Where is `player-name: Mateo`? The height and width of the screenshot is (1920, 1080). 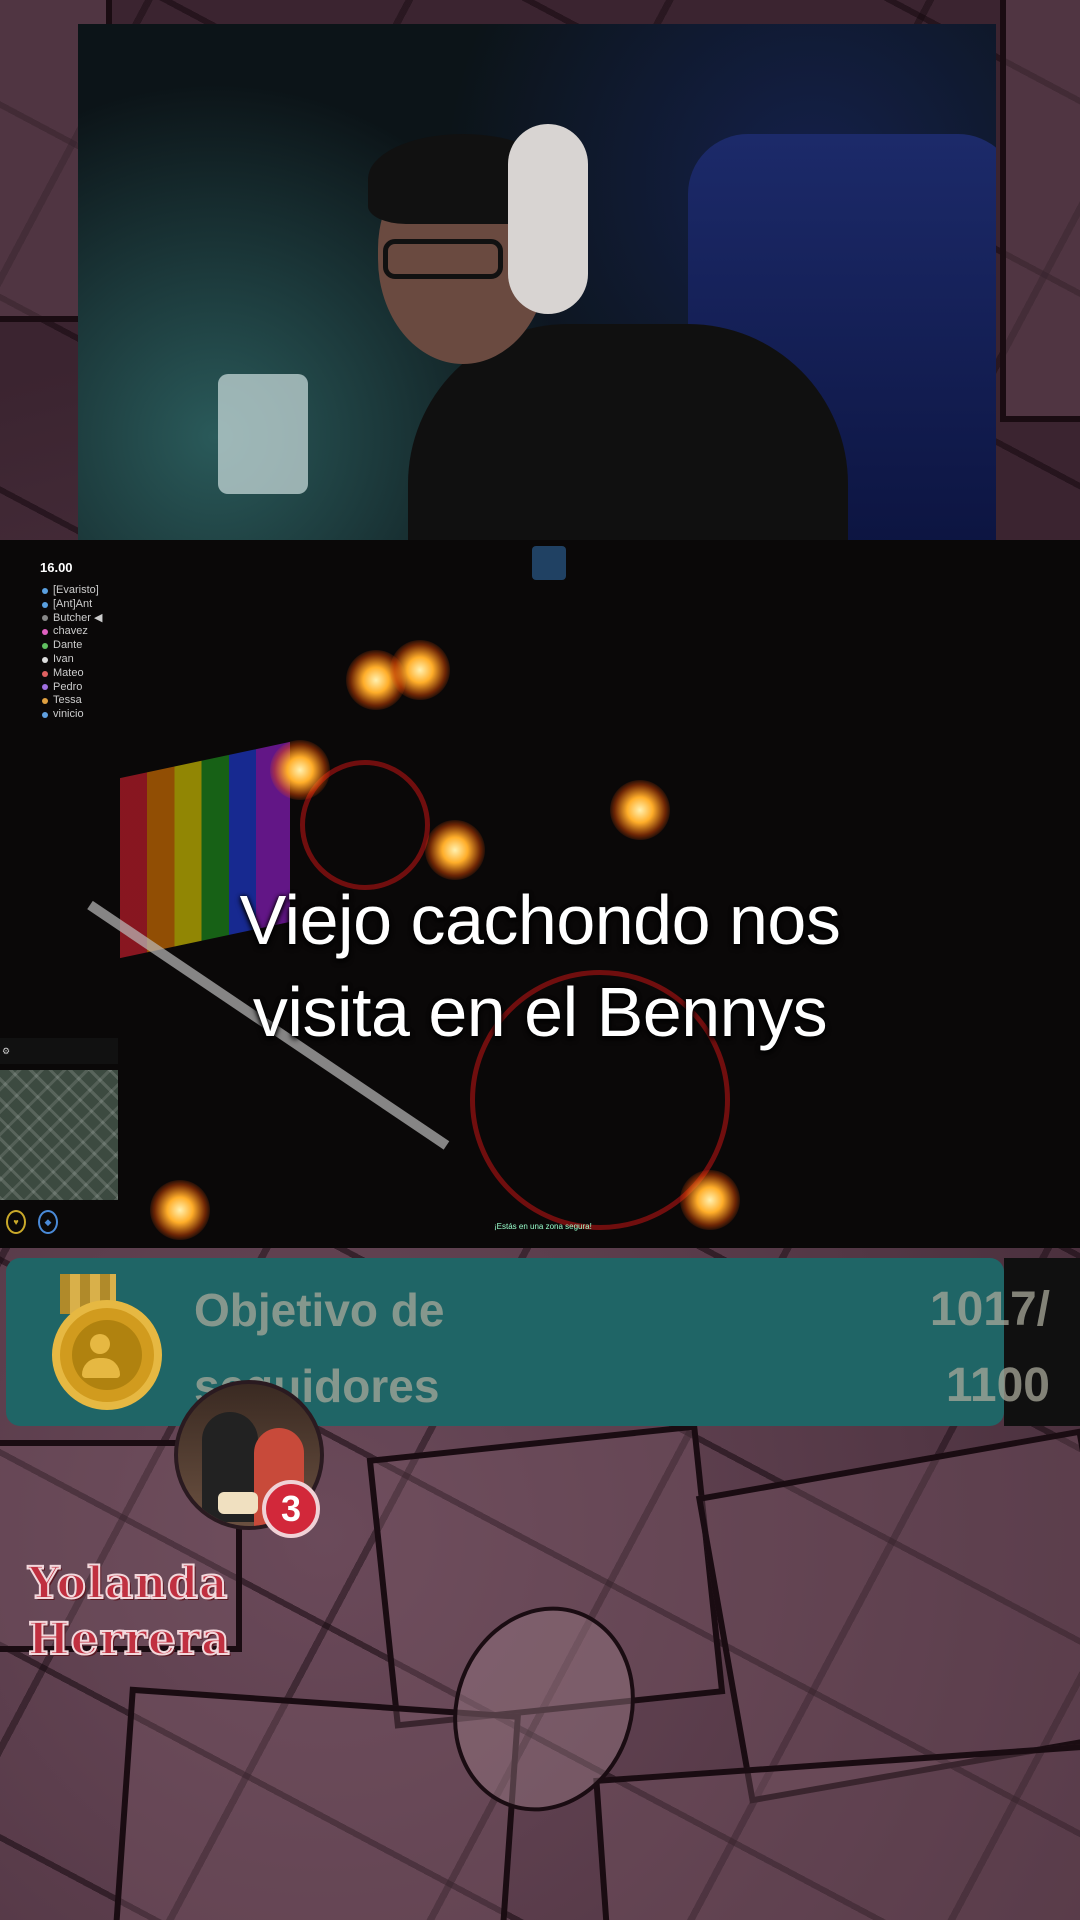
player-name: Mateo is located at coordinates (68, 672).